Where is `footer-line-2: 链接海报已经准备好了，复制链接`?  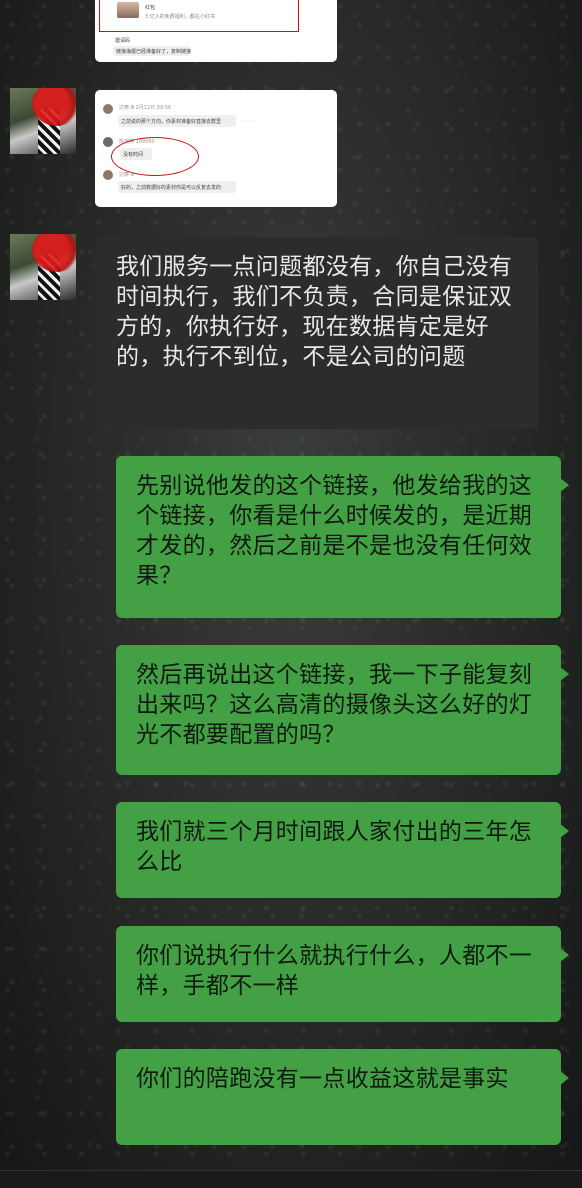
footer-line-2: 链接海报已经准备好了，复制链接 is located at coordinates (154, 52).